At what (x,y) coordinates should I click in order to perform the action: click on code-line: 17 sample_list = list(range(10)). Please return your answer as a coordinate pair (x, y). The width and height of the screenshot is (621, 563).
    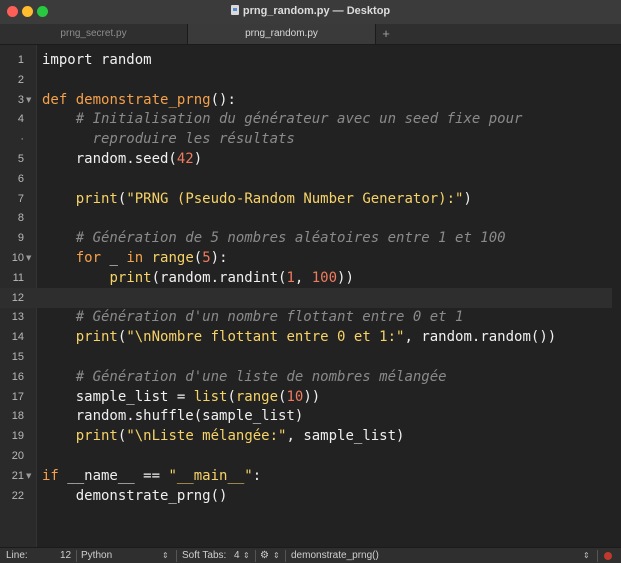
    Looking at the image, I should click on (310, 397).